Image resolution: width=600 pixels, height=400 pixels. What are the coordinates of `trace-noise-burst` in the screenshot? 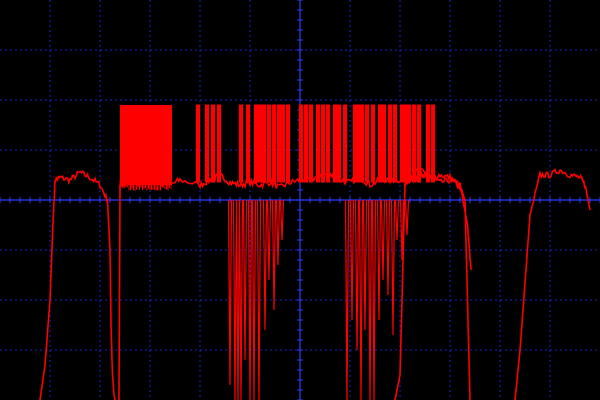 It's located at (146, 145).